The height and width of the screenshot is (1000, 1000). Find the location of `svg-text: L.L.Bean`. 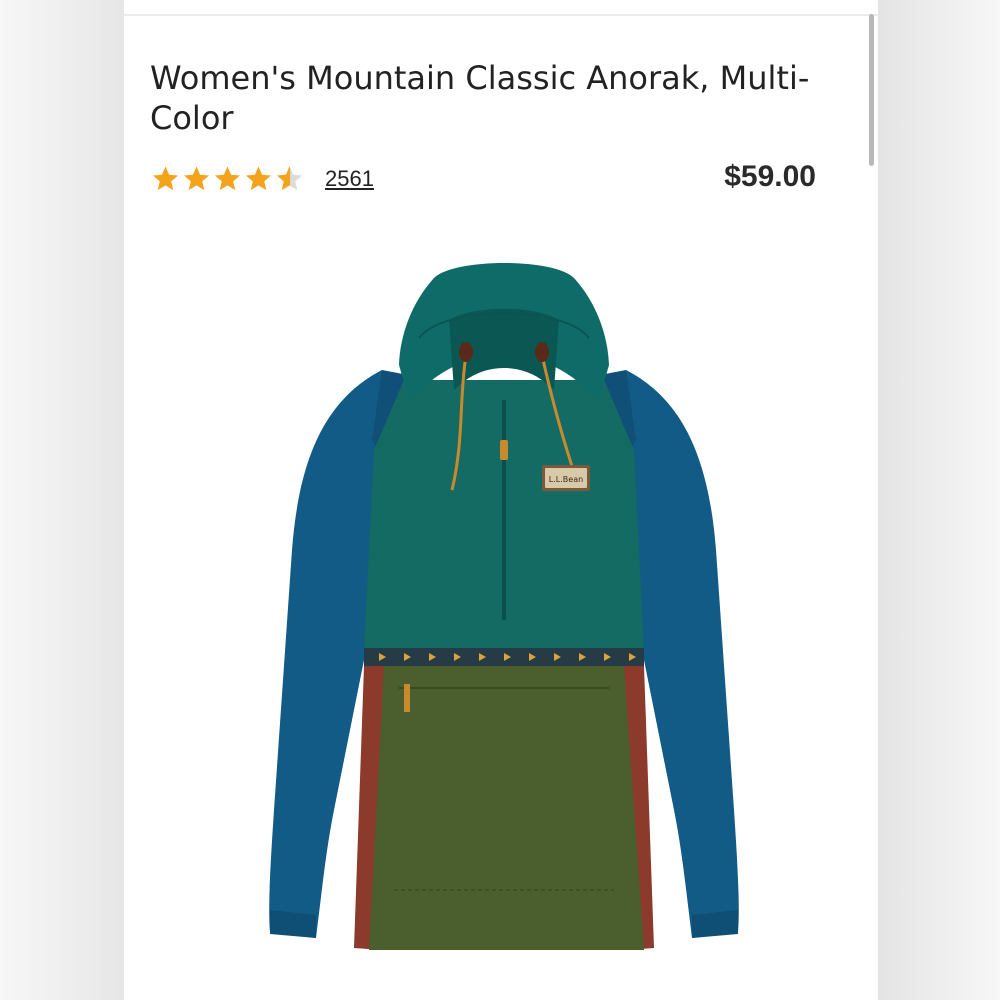

svg-text: L.L.Bean is located at coordinates (566, 479).